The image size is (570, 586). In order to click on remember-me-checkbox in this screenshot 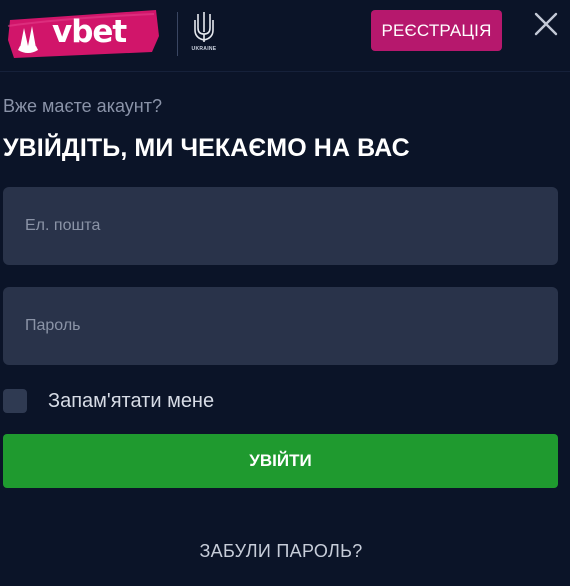, I will do `click(15, 401)`.